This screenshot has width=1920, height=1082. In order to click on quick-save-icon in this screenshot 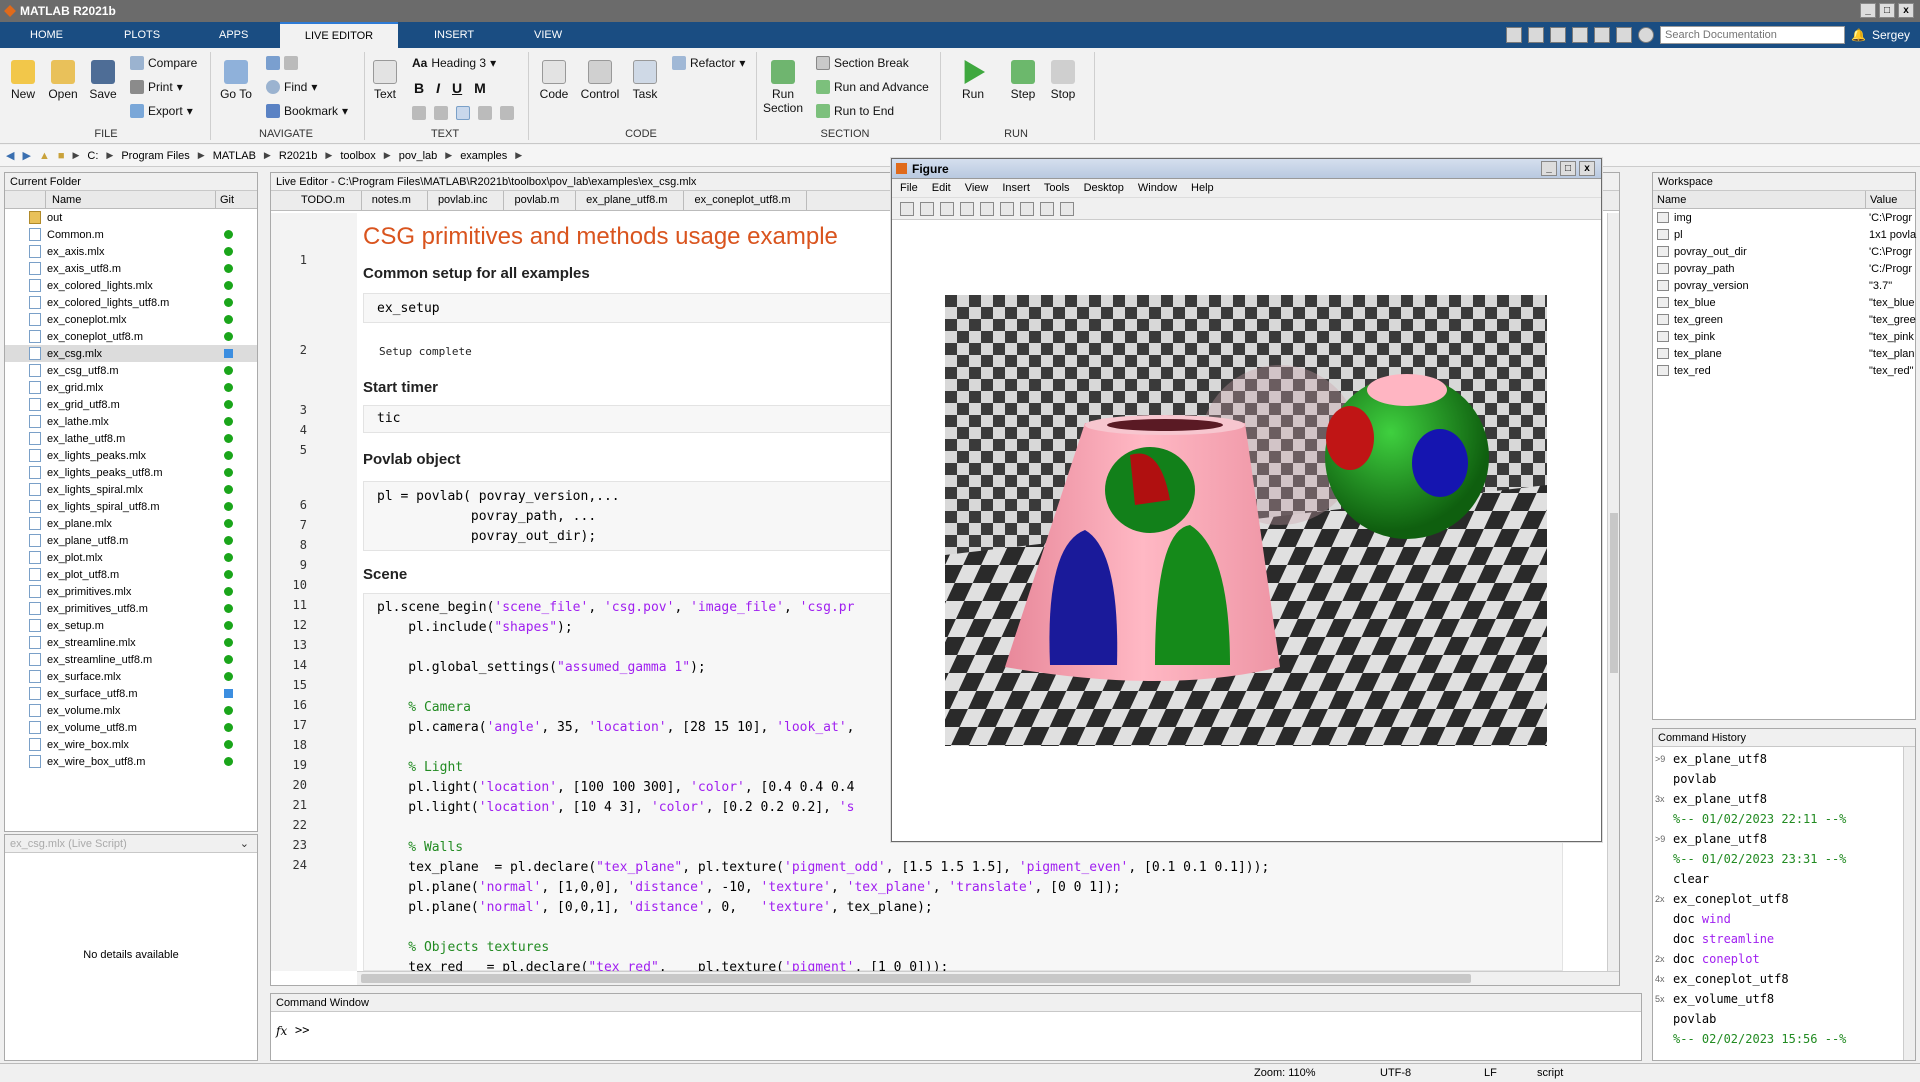, I will do `click(1514, 35)`.